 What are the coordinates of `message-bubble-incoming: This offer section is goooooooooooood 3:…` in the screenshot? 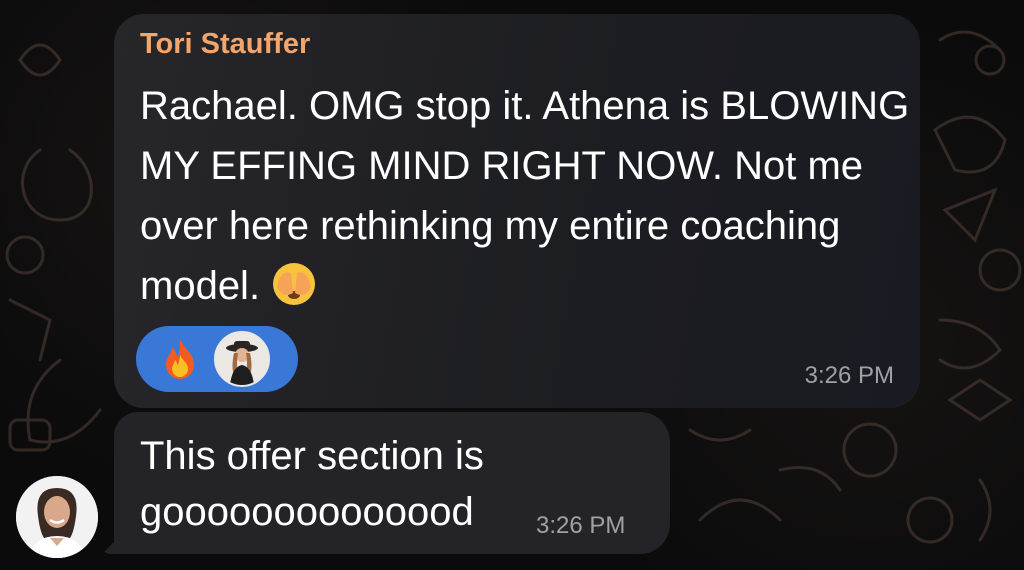 It's located at (392, 483).